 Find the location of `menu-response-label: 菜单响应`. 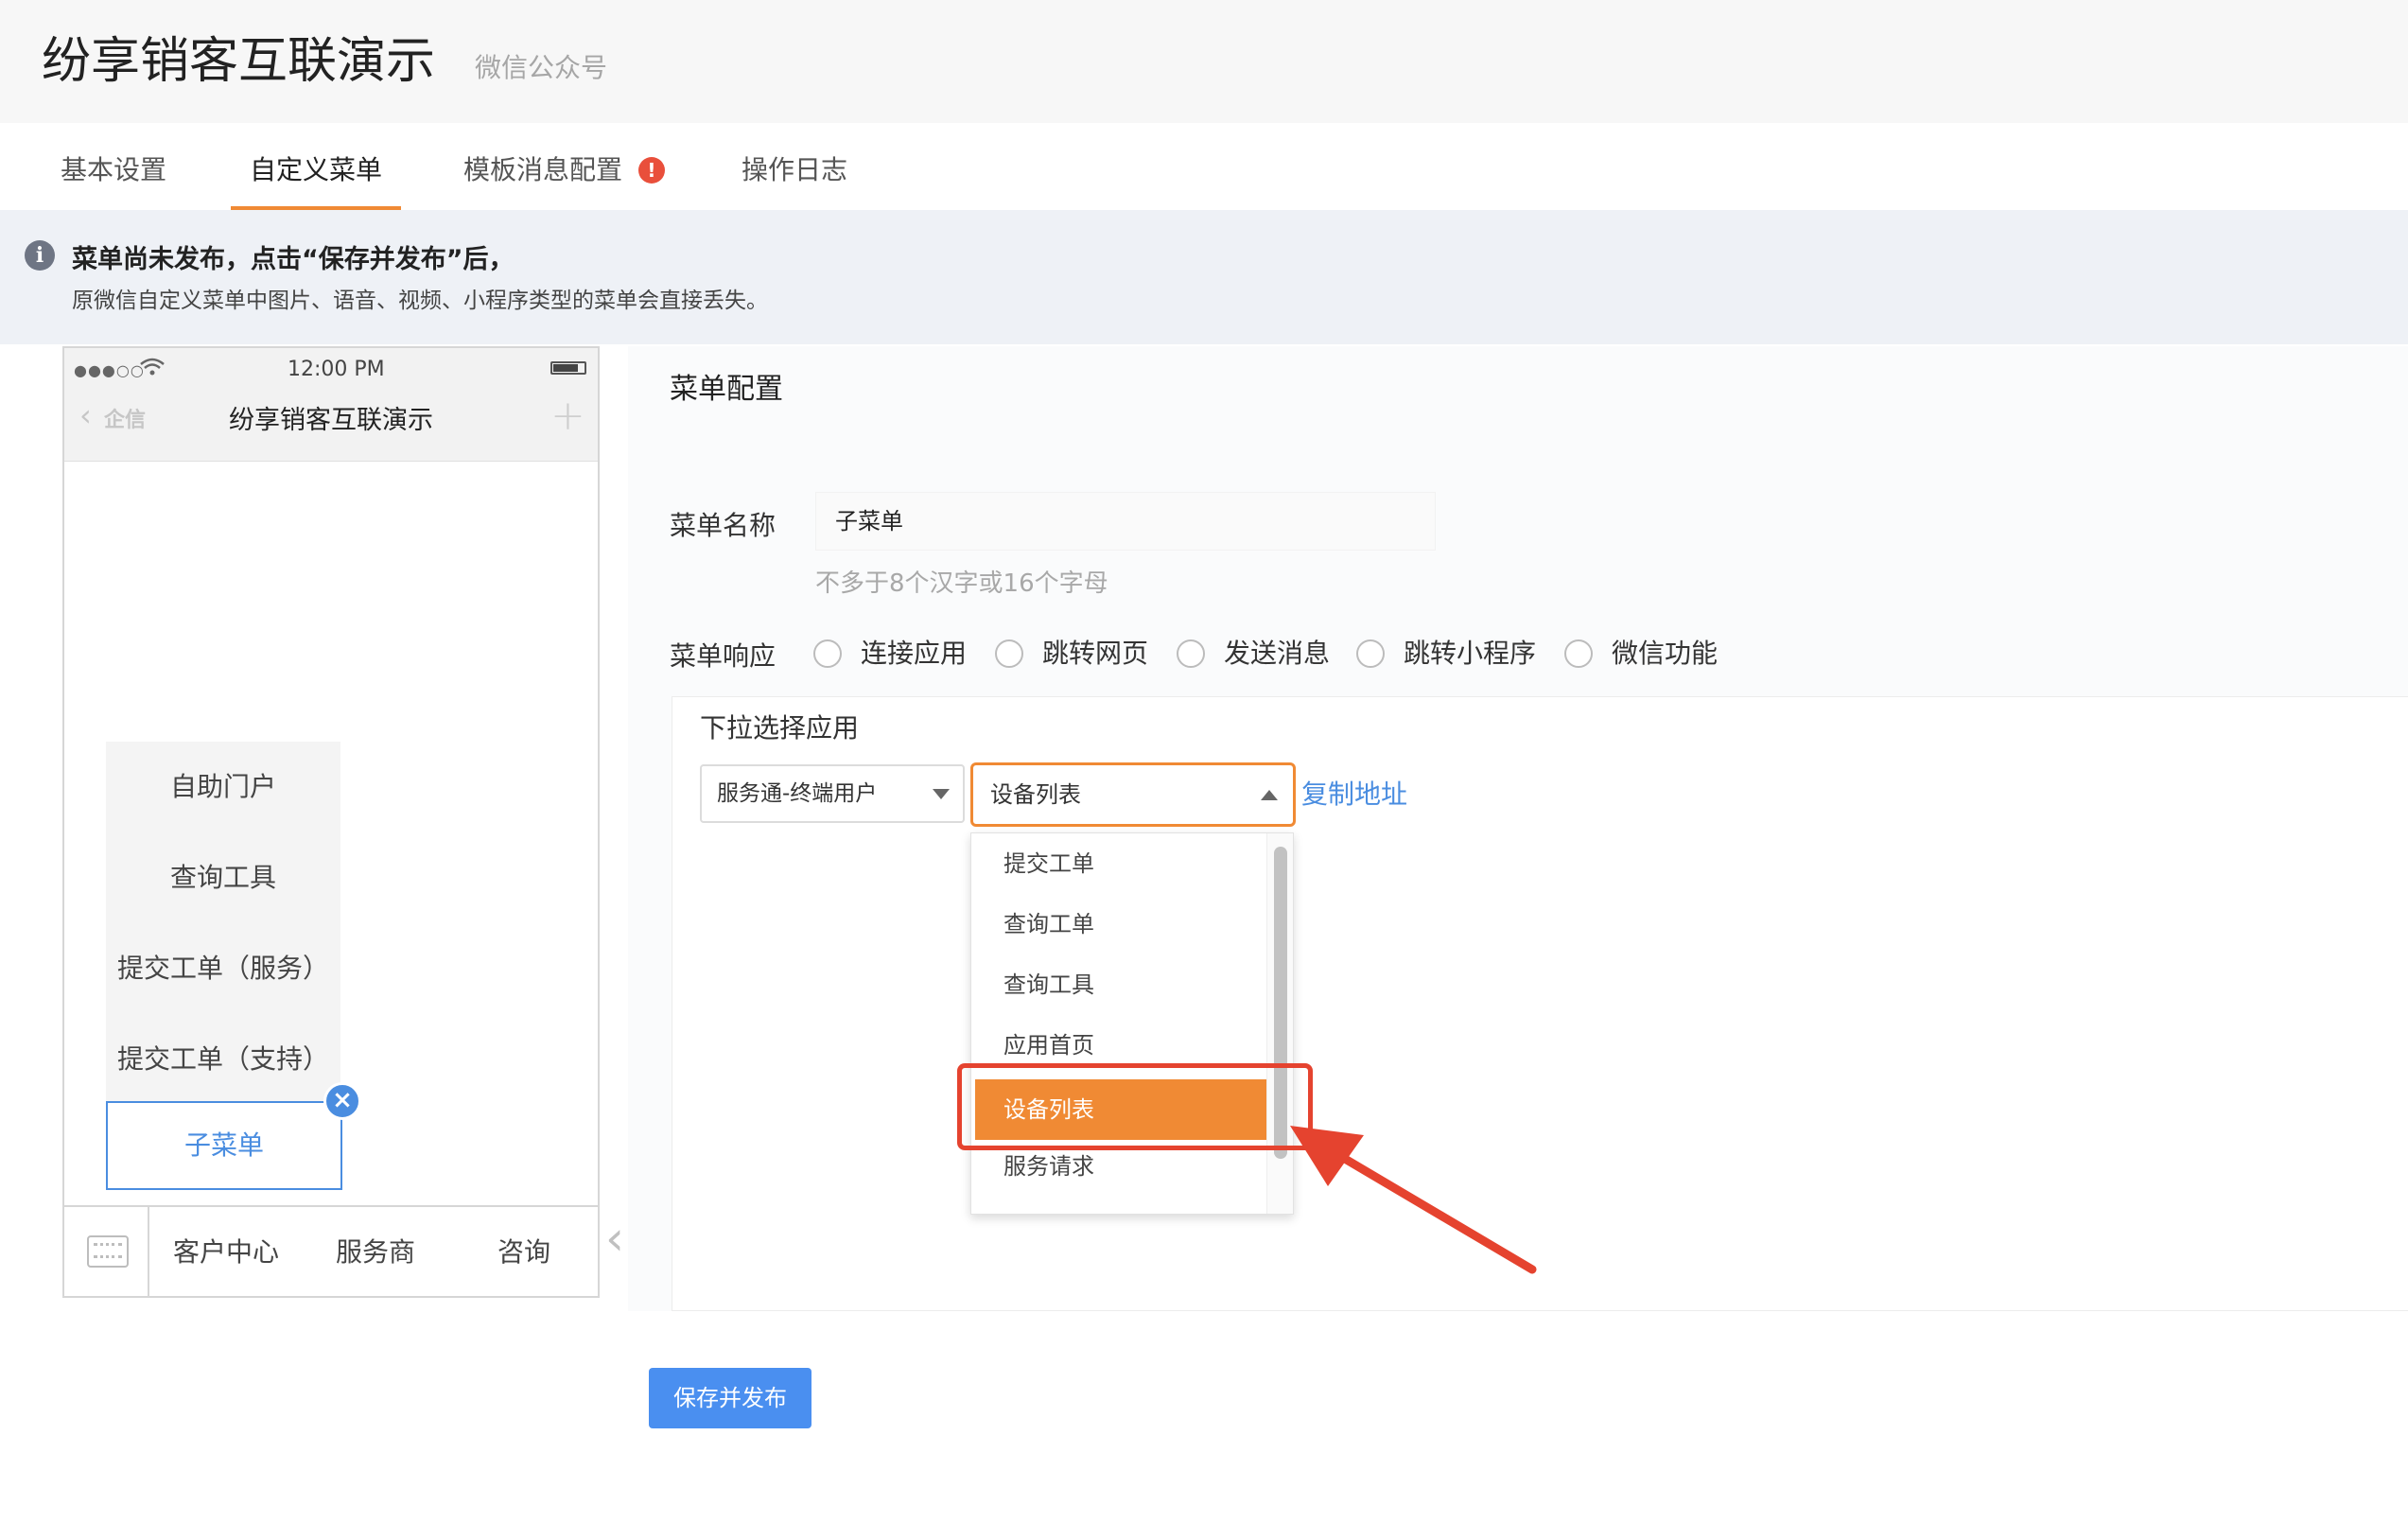

menu-response-label: 菜单响应 is located at coordinates (723, 656).